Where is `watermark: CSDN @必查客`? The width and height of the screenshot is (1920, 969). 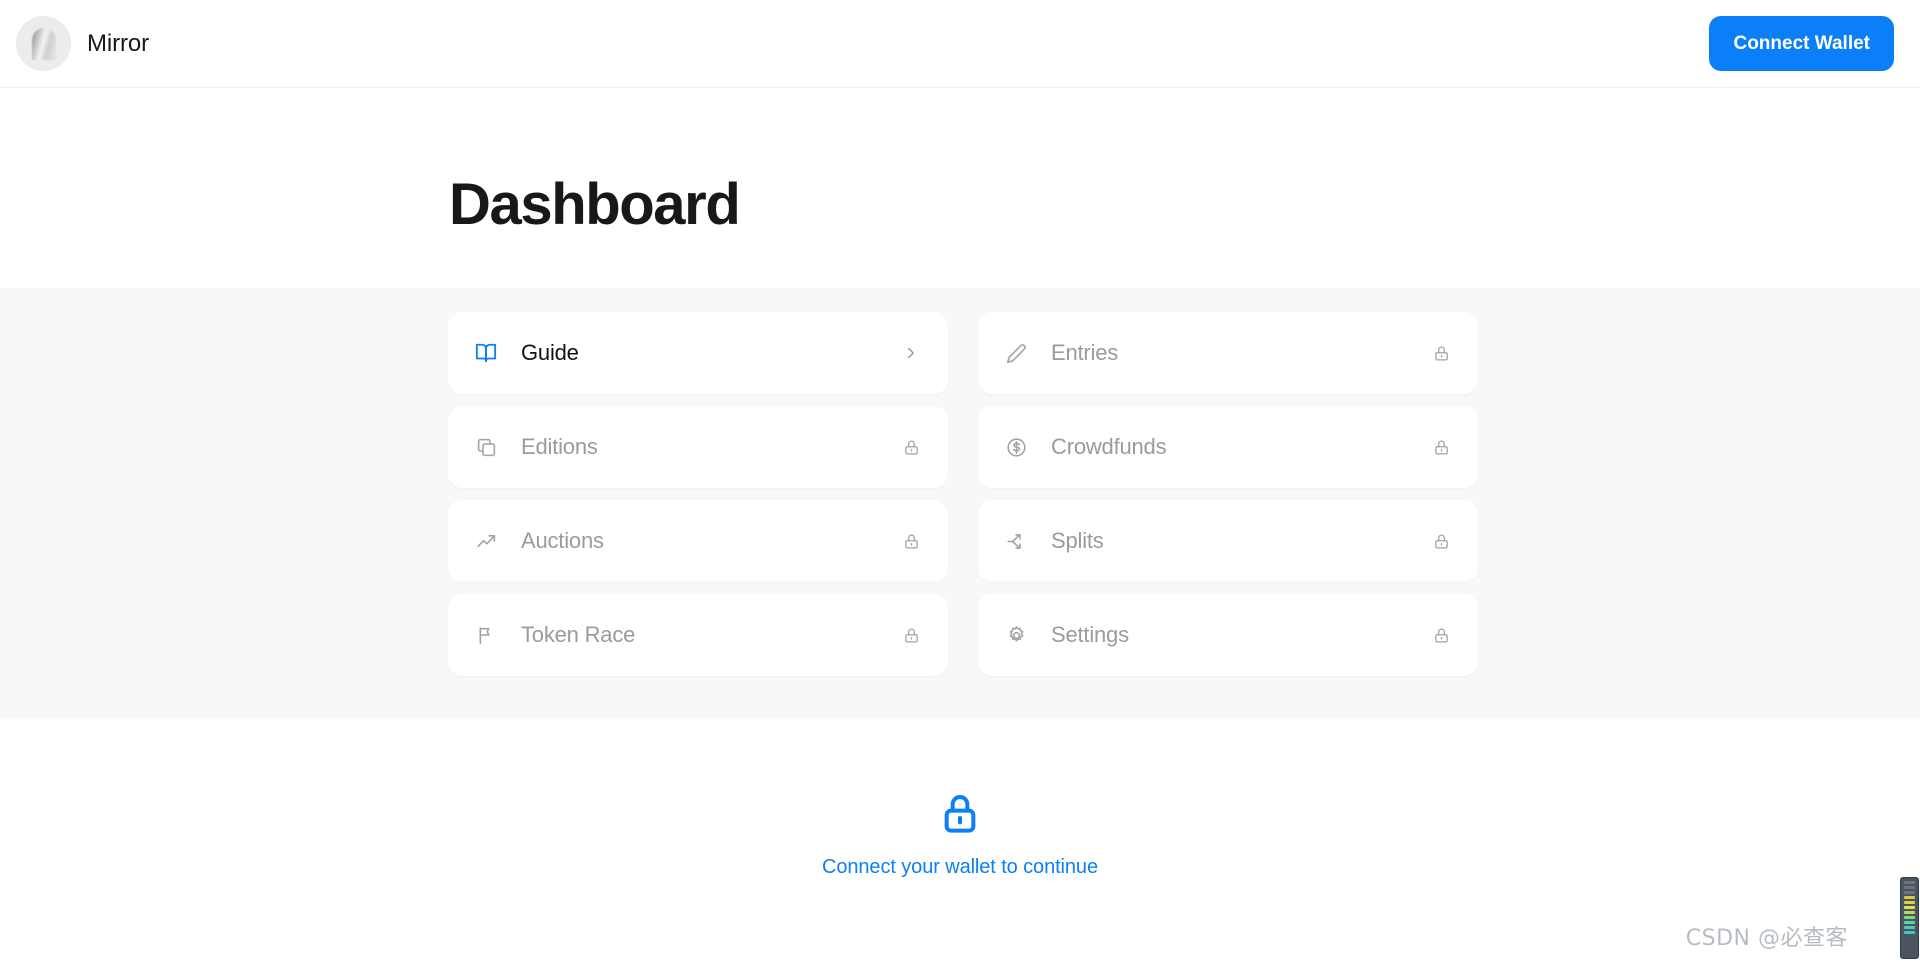
watermark: CSDN @必查客 is located at coordinates (1766, 938).